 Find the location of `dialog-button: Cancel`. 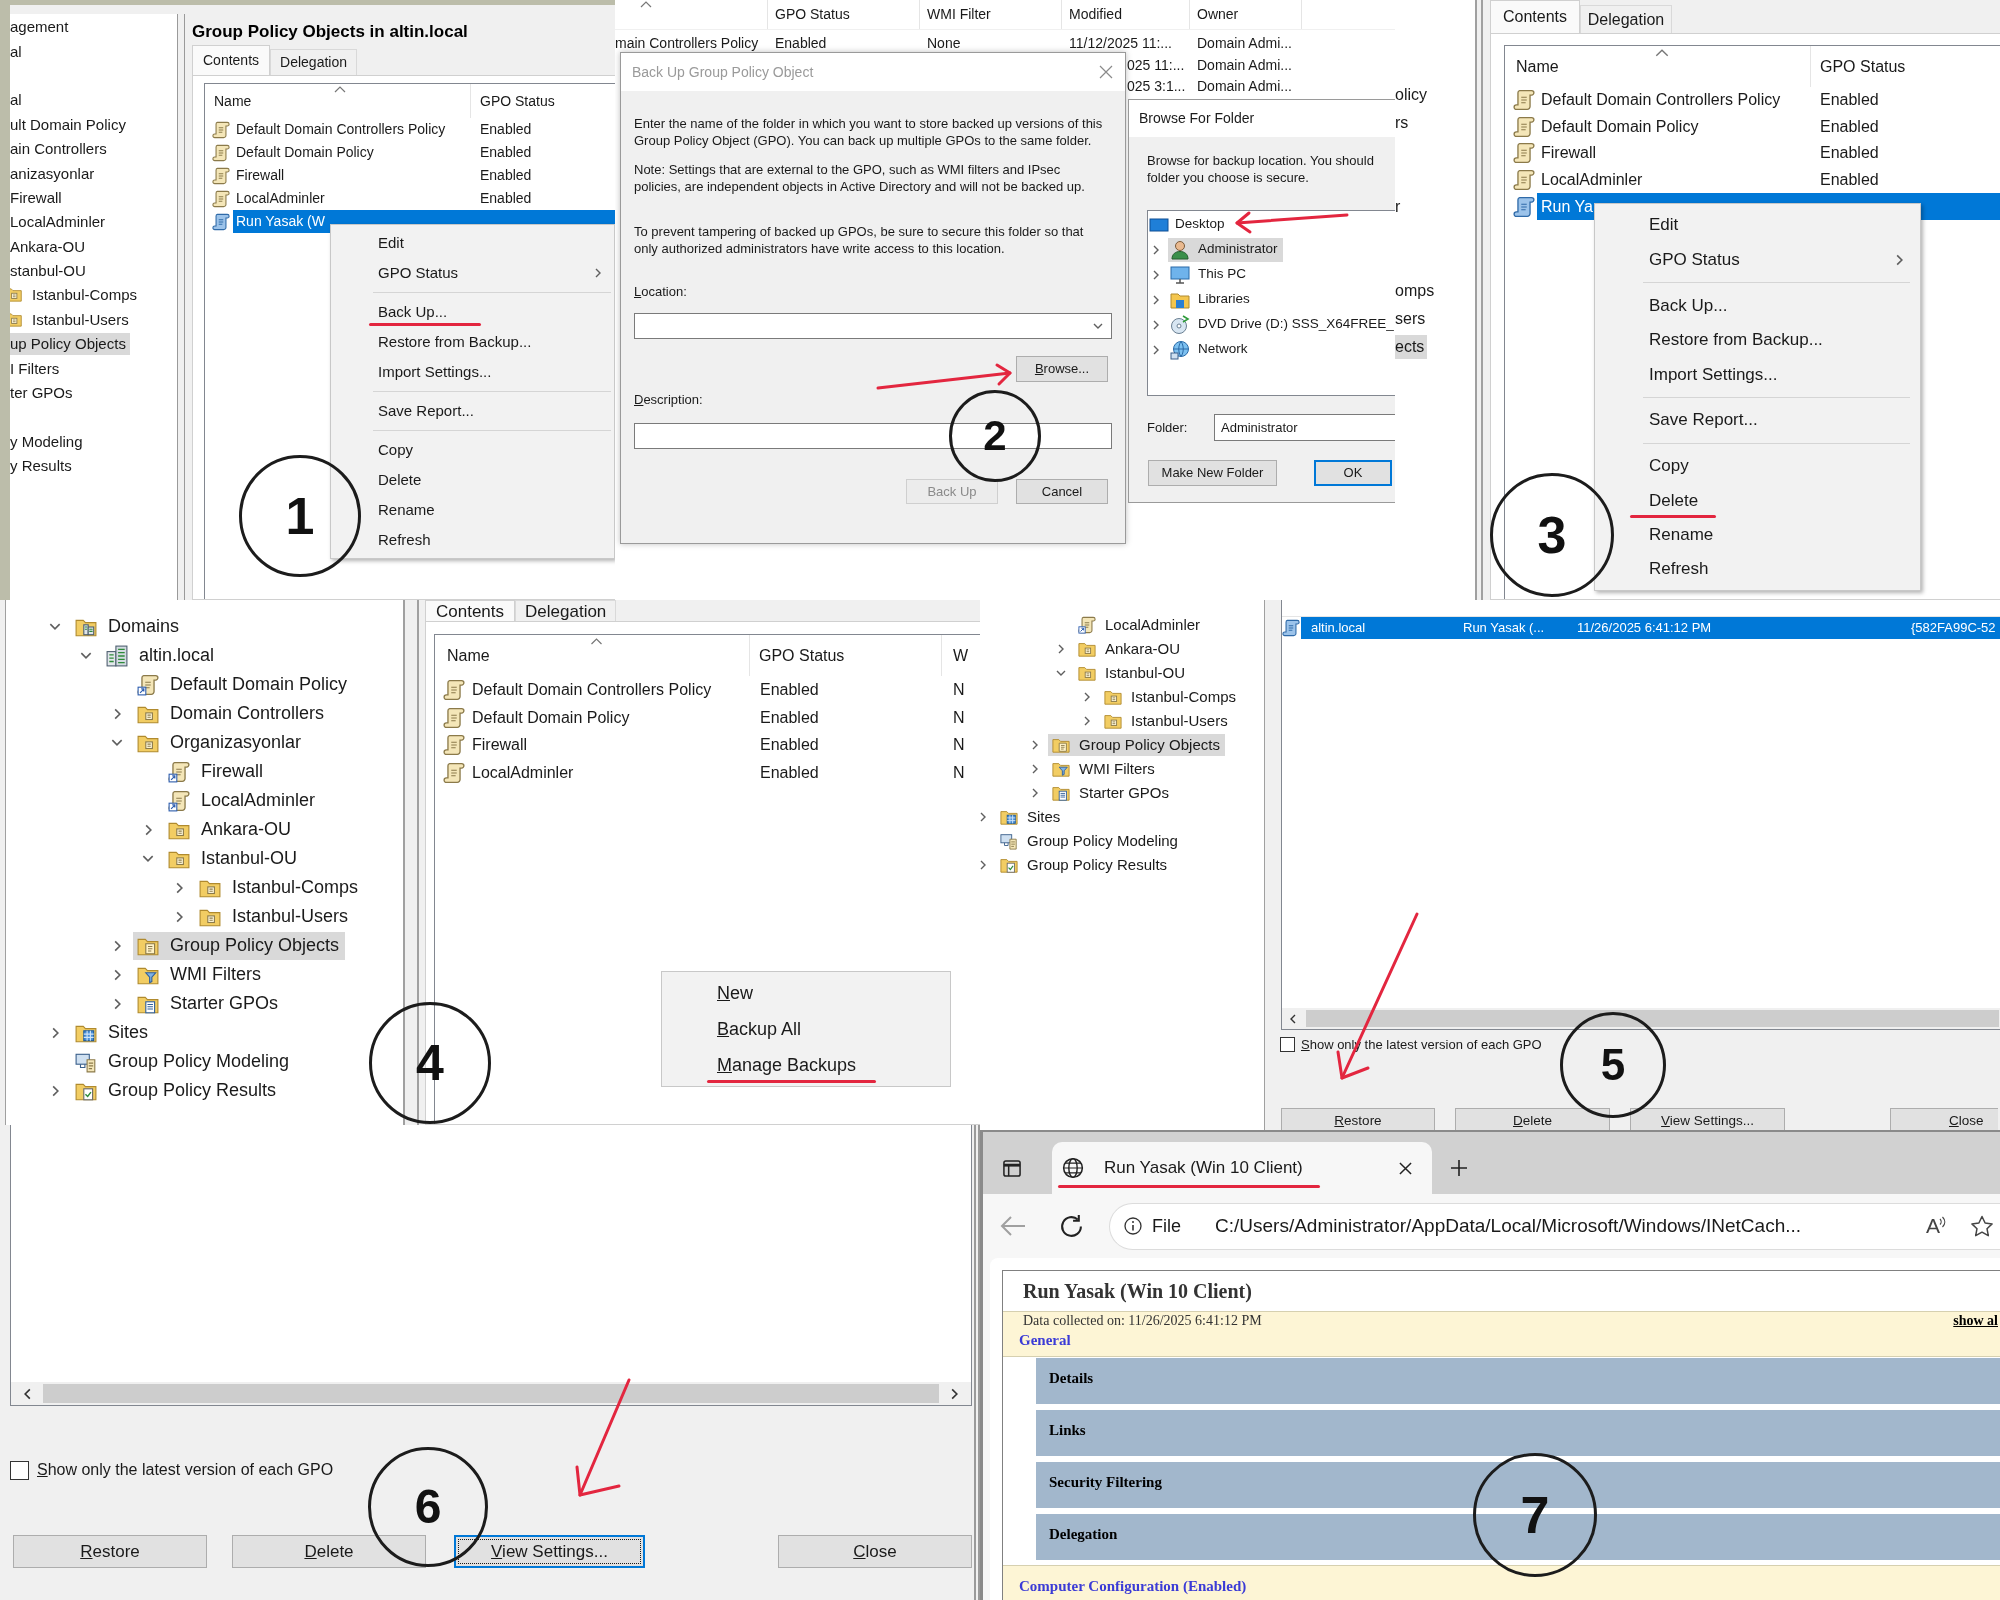

dialog-button: Cancel is located at coordinates (1062, 491).